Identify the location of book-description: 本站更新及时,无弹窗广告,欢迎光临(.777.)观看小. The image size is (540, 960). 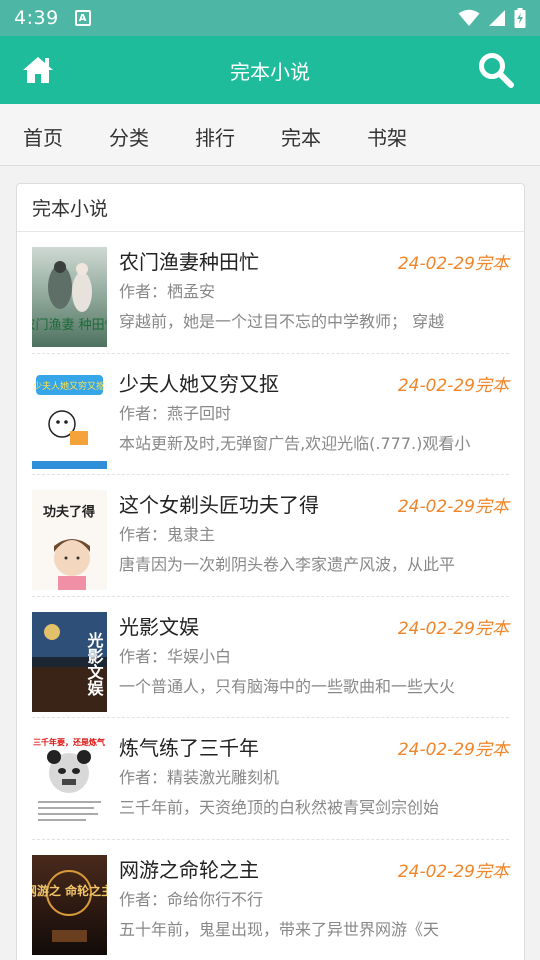
(295, 443).